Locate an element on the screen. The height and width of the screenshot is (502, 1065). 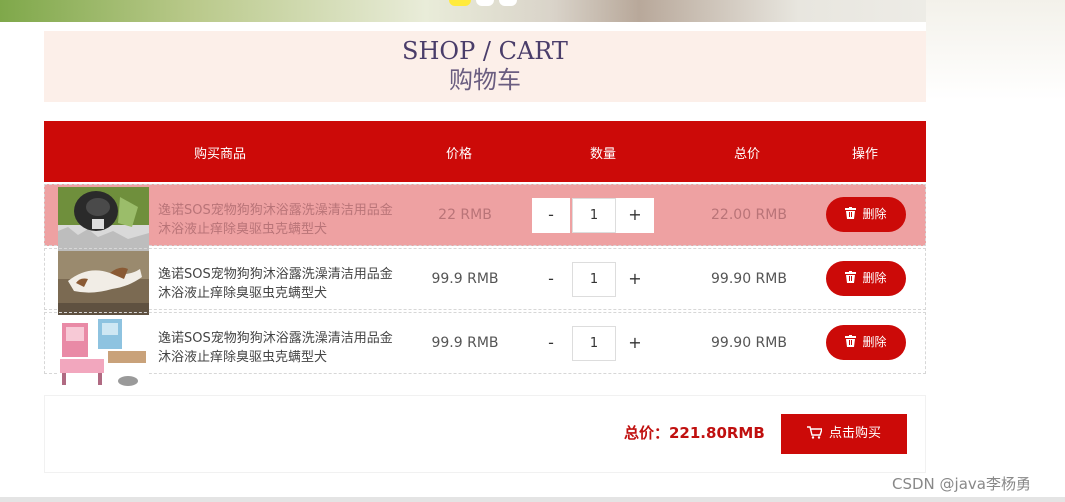
carousel-dots is located at coordinates (483, 3).